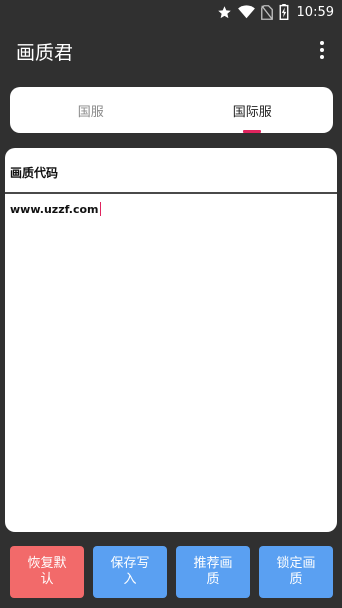 Image resolution: width=342 pixels, height=608 pixels. What do you see at coordinates (34, 173) in the screenshot?
I see `section-label: 画质代码` at bounding box center [34, 173].